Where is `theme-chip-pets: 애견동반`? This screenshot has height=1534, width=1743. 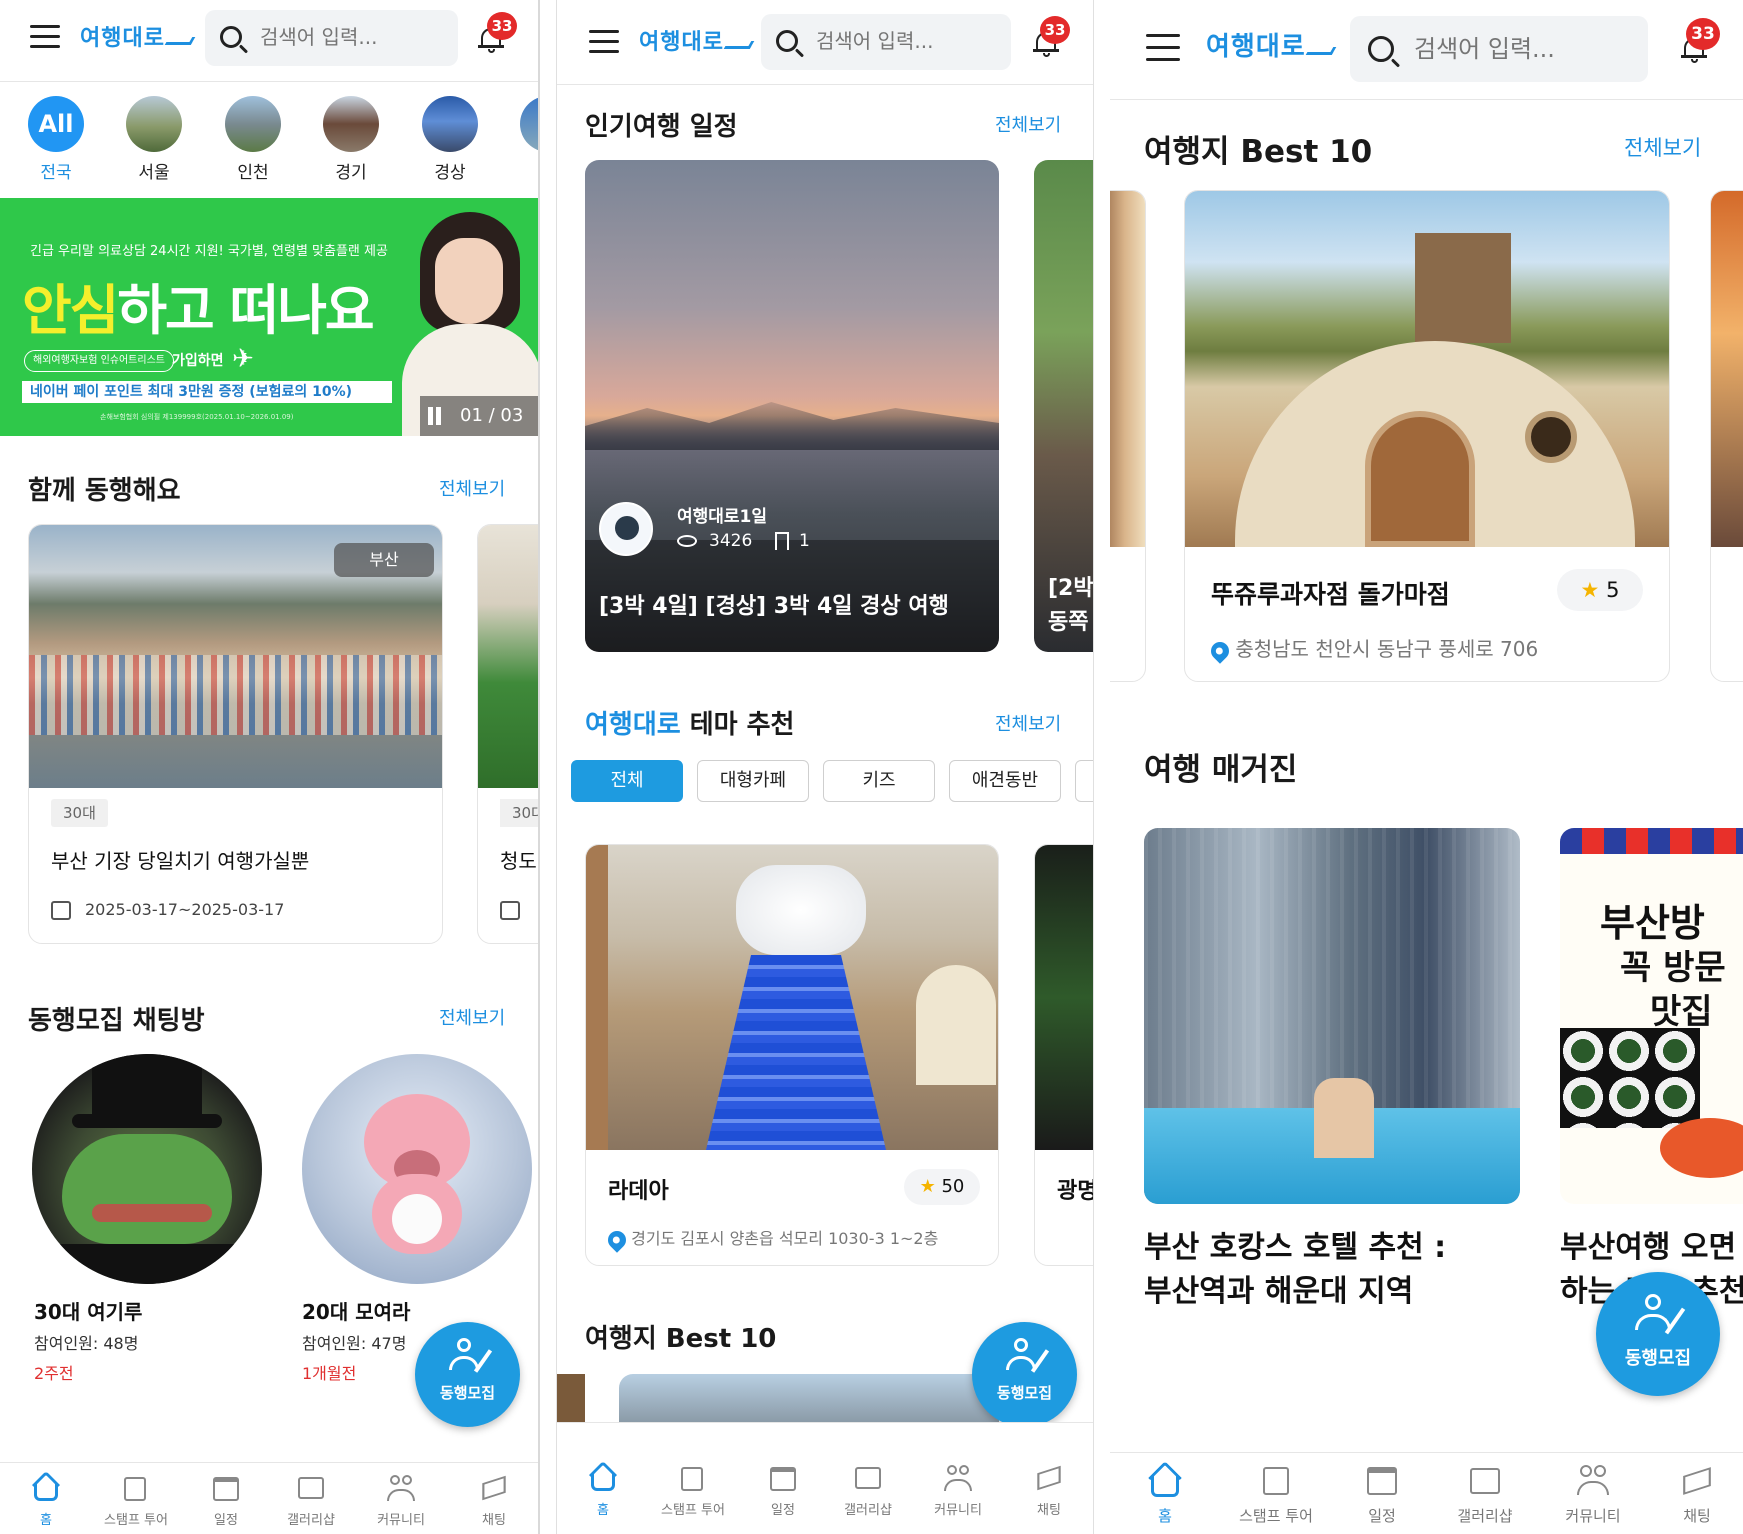
theme-chip-pets: 애견동반 is located at coordinates (1005, 781).